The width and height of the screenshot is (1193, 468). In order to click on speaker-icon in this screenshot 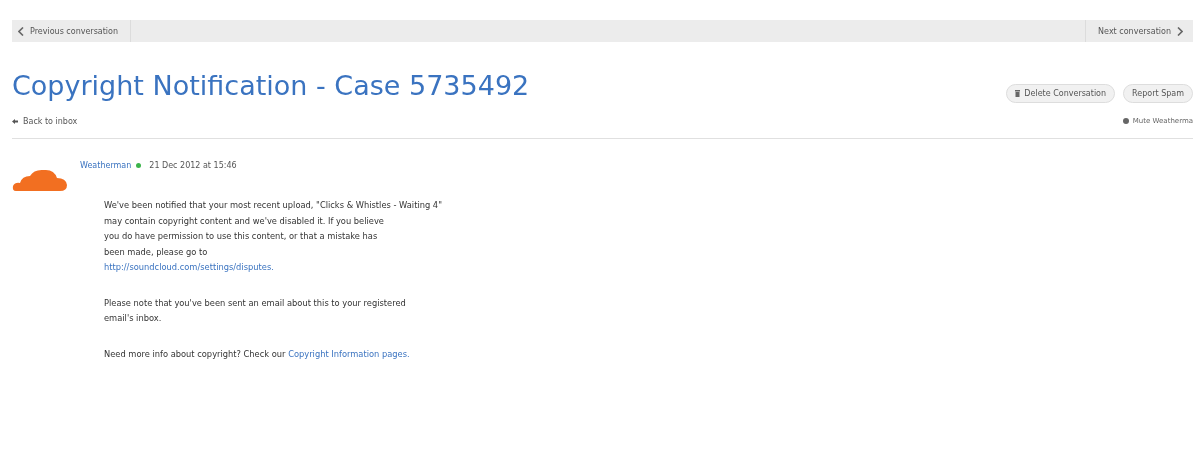, I will do `click(1125, 121)`.